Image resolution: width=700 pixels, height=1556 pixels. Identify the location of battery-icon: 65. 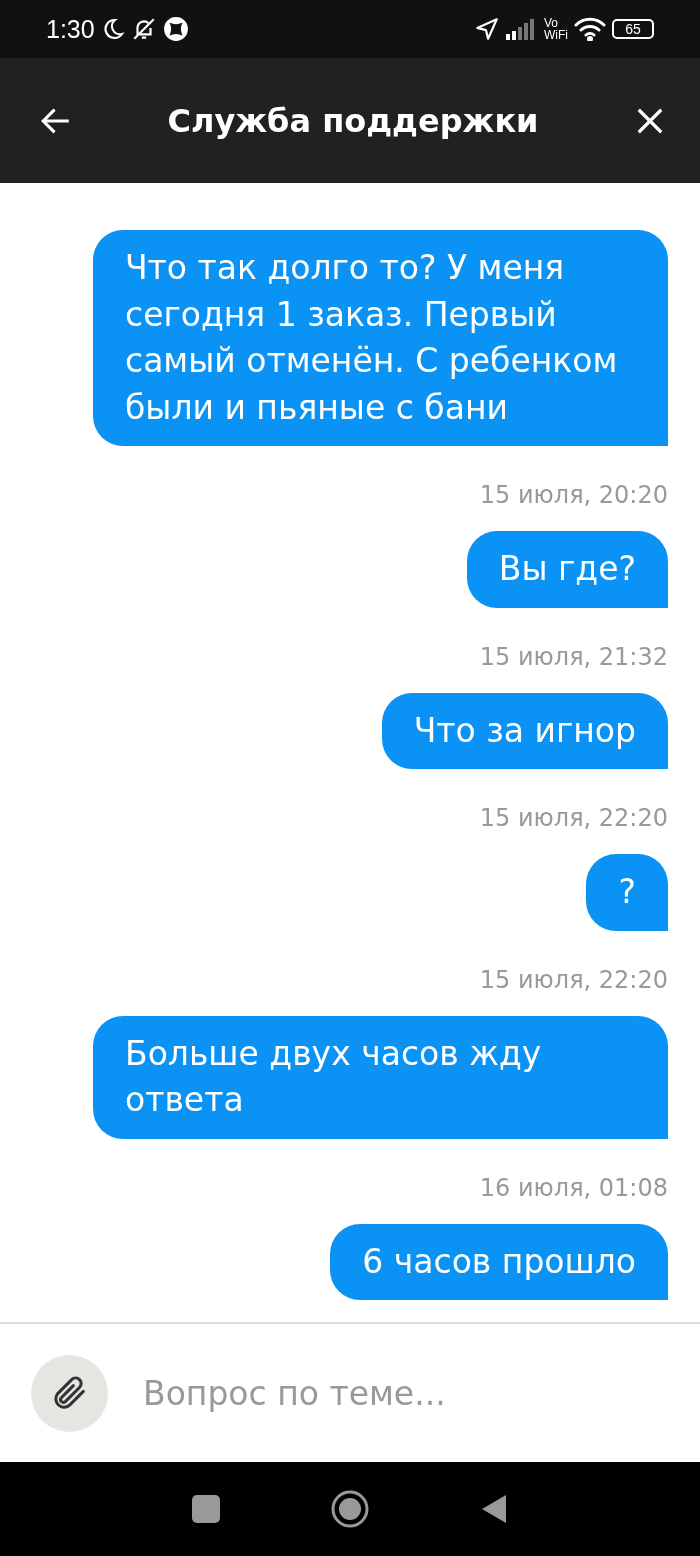
(633, 29).